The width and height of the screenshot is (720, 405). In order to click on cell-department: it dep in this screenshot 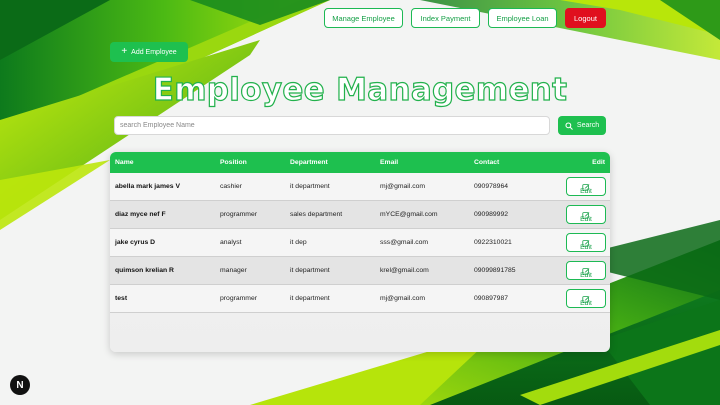, I will do `click(298, 242)`.